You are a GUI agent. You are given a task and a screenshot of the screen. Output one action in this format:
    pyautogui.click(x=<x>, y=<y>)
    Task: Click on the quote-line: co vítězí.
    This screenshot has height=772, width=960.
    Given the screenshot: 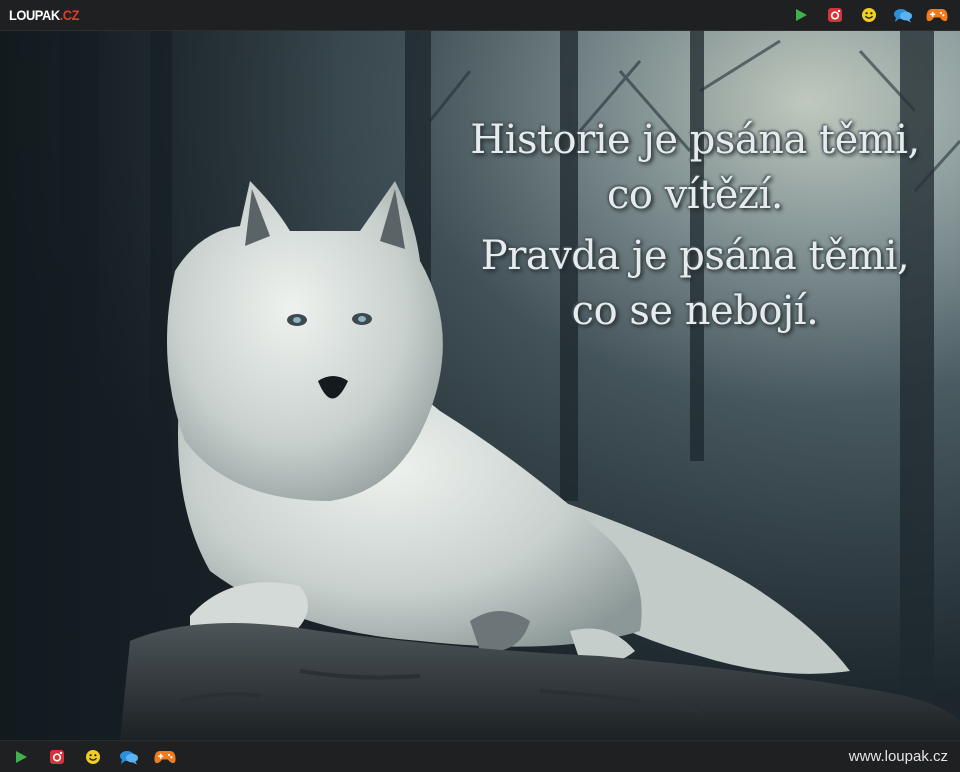 What is the action you would take?
    pyautogui.click(x=695, y=195)
    